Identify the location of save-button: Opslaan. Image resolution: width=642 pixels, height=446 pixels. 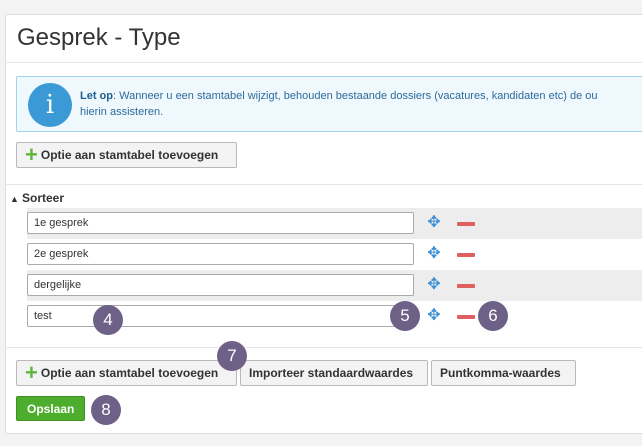
(51, 408).